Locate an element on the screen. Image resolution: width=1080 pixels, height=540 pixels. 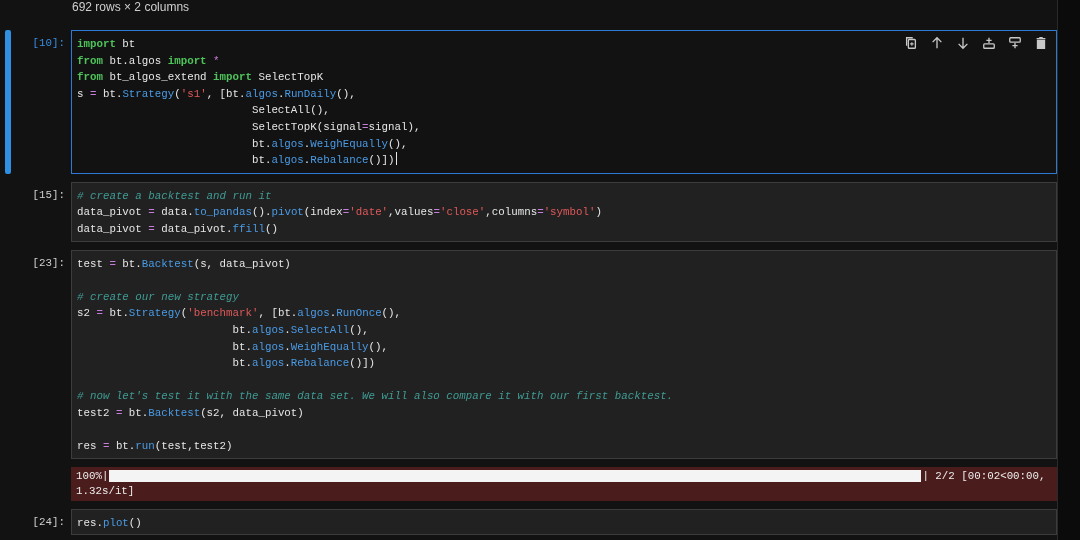
code-editor: # create a backtest and run it data_pivot = data.to_pandas().pivot(index='date',values='close',columns='symbol') data_pivot = data_pivot.ffill() is located at coordinates (564, 211).